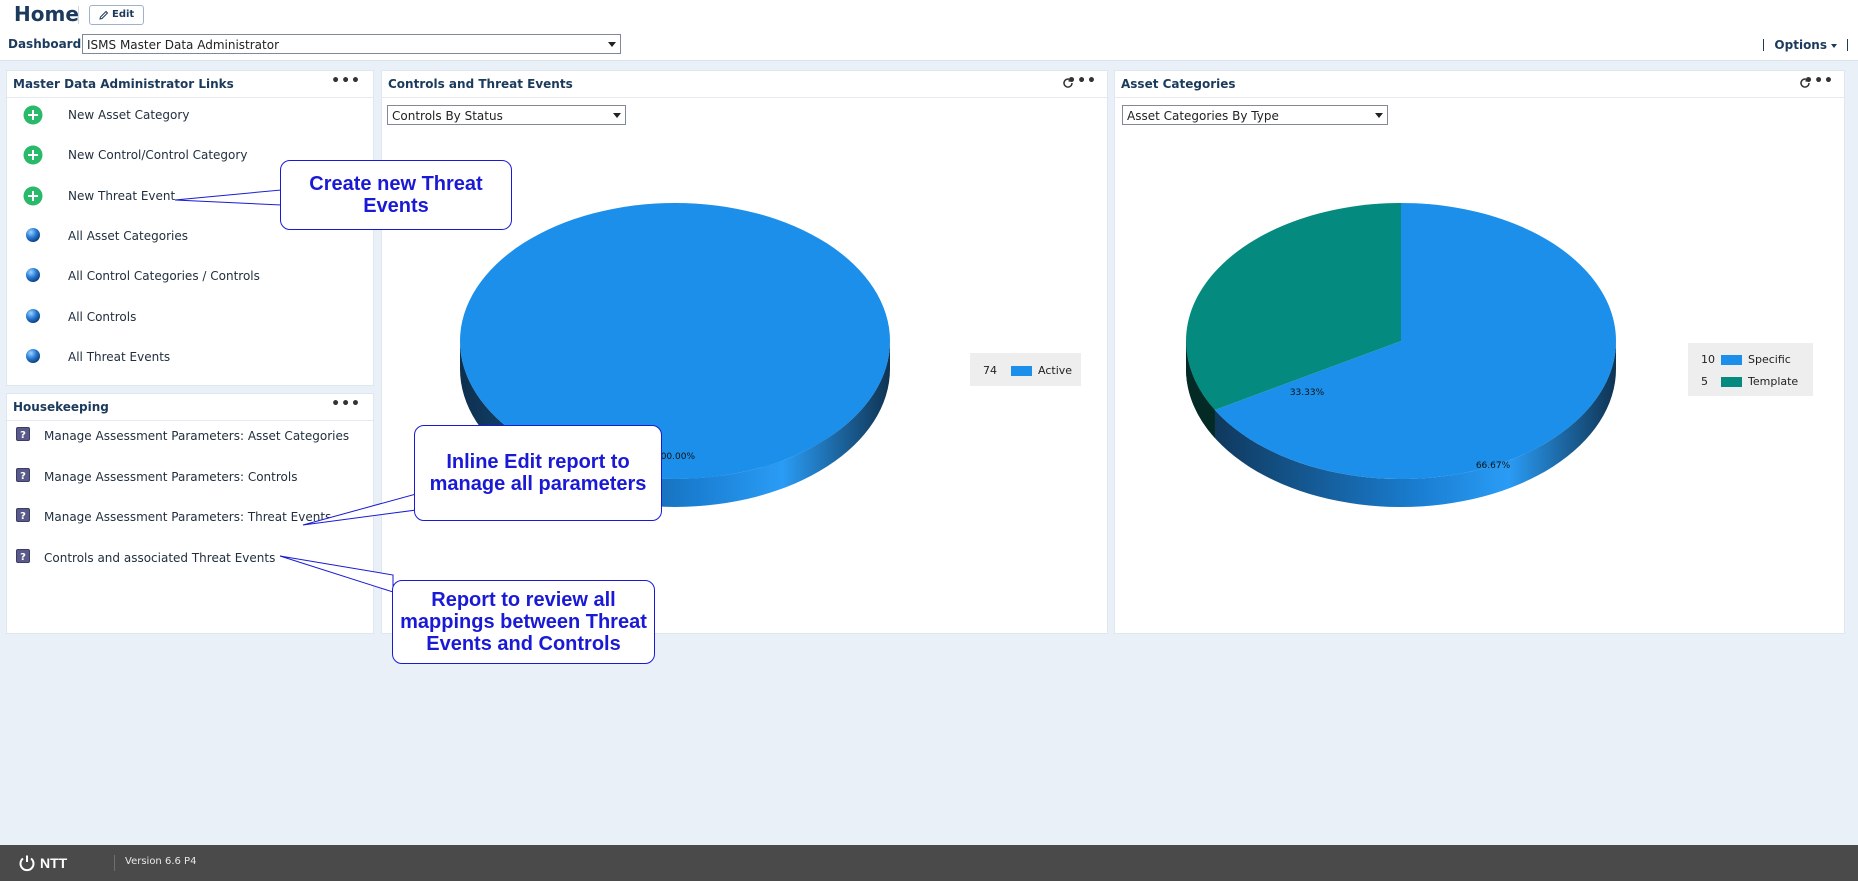 Image resolution: width=1858 pixels, height=881 pixels. What do you see at coordinates (46, 14) in the screenshot?
I see `page-title: Home` at bounding box center [46, 14].